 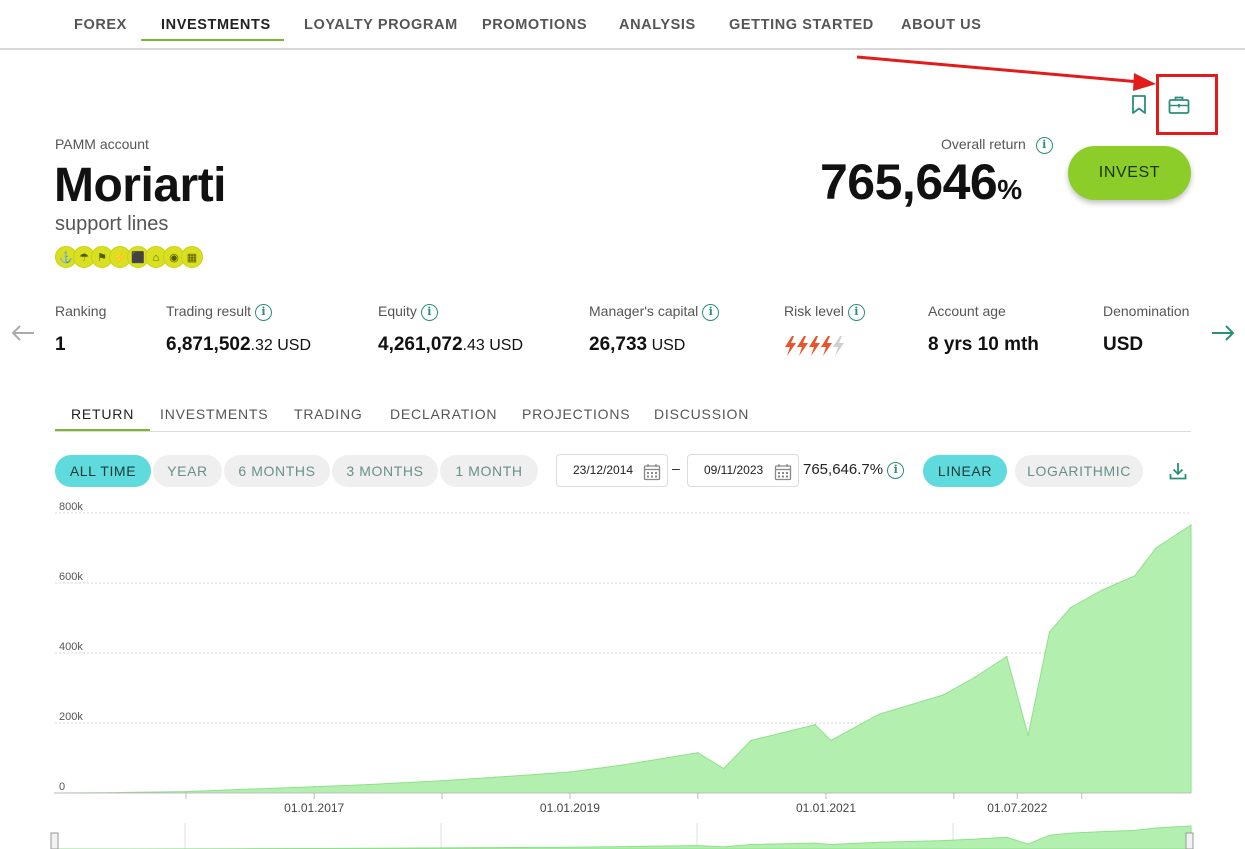 What do you see at coordinates (826, 808) in the screenshot?
I see `chart-x-tick-label: 01.01.2021` at bounding box center [826, 808].